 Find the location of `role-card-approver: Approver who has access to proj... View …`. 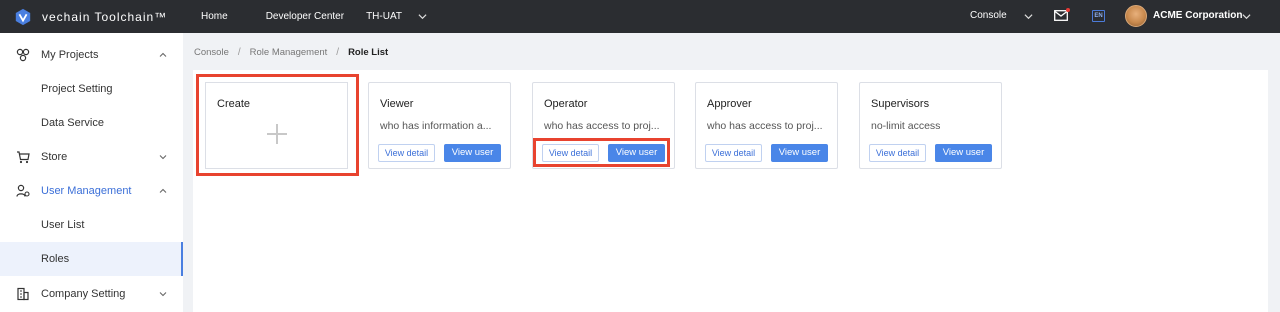

role-card-approver: Approver who has access to proj... View … is located at coordinates (766, 125).